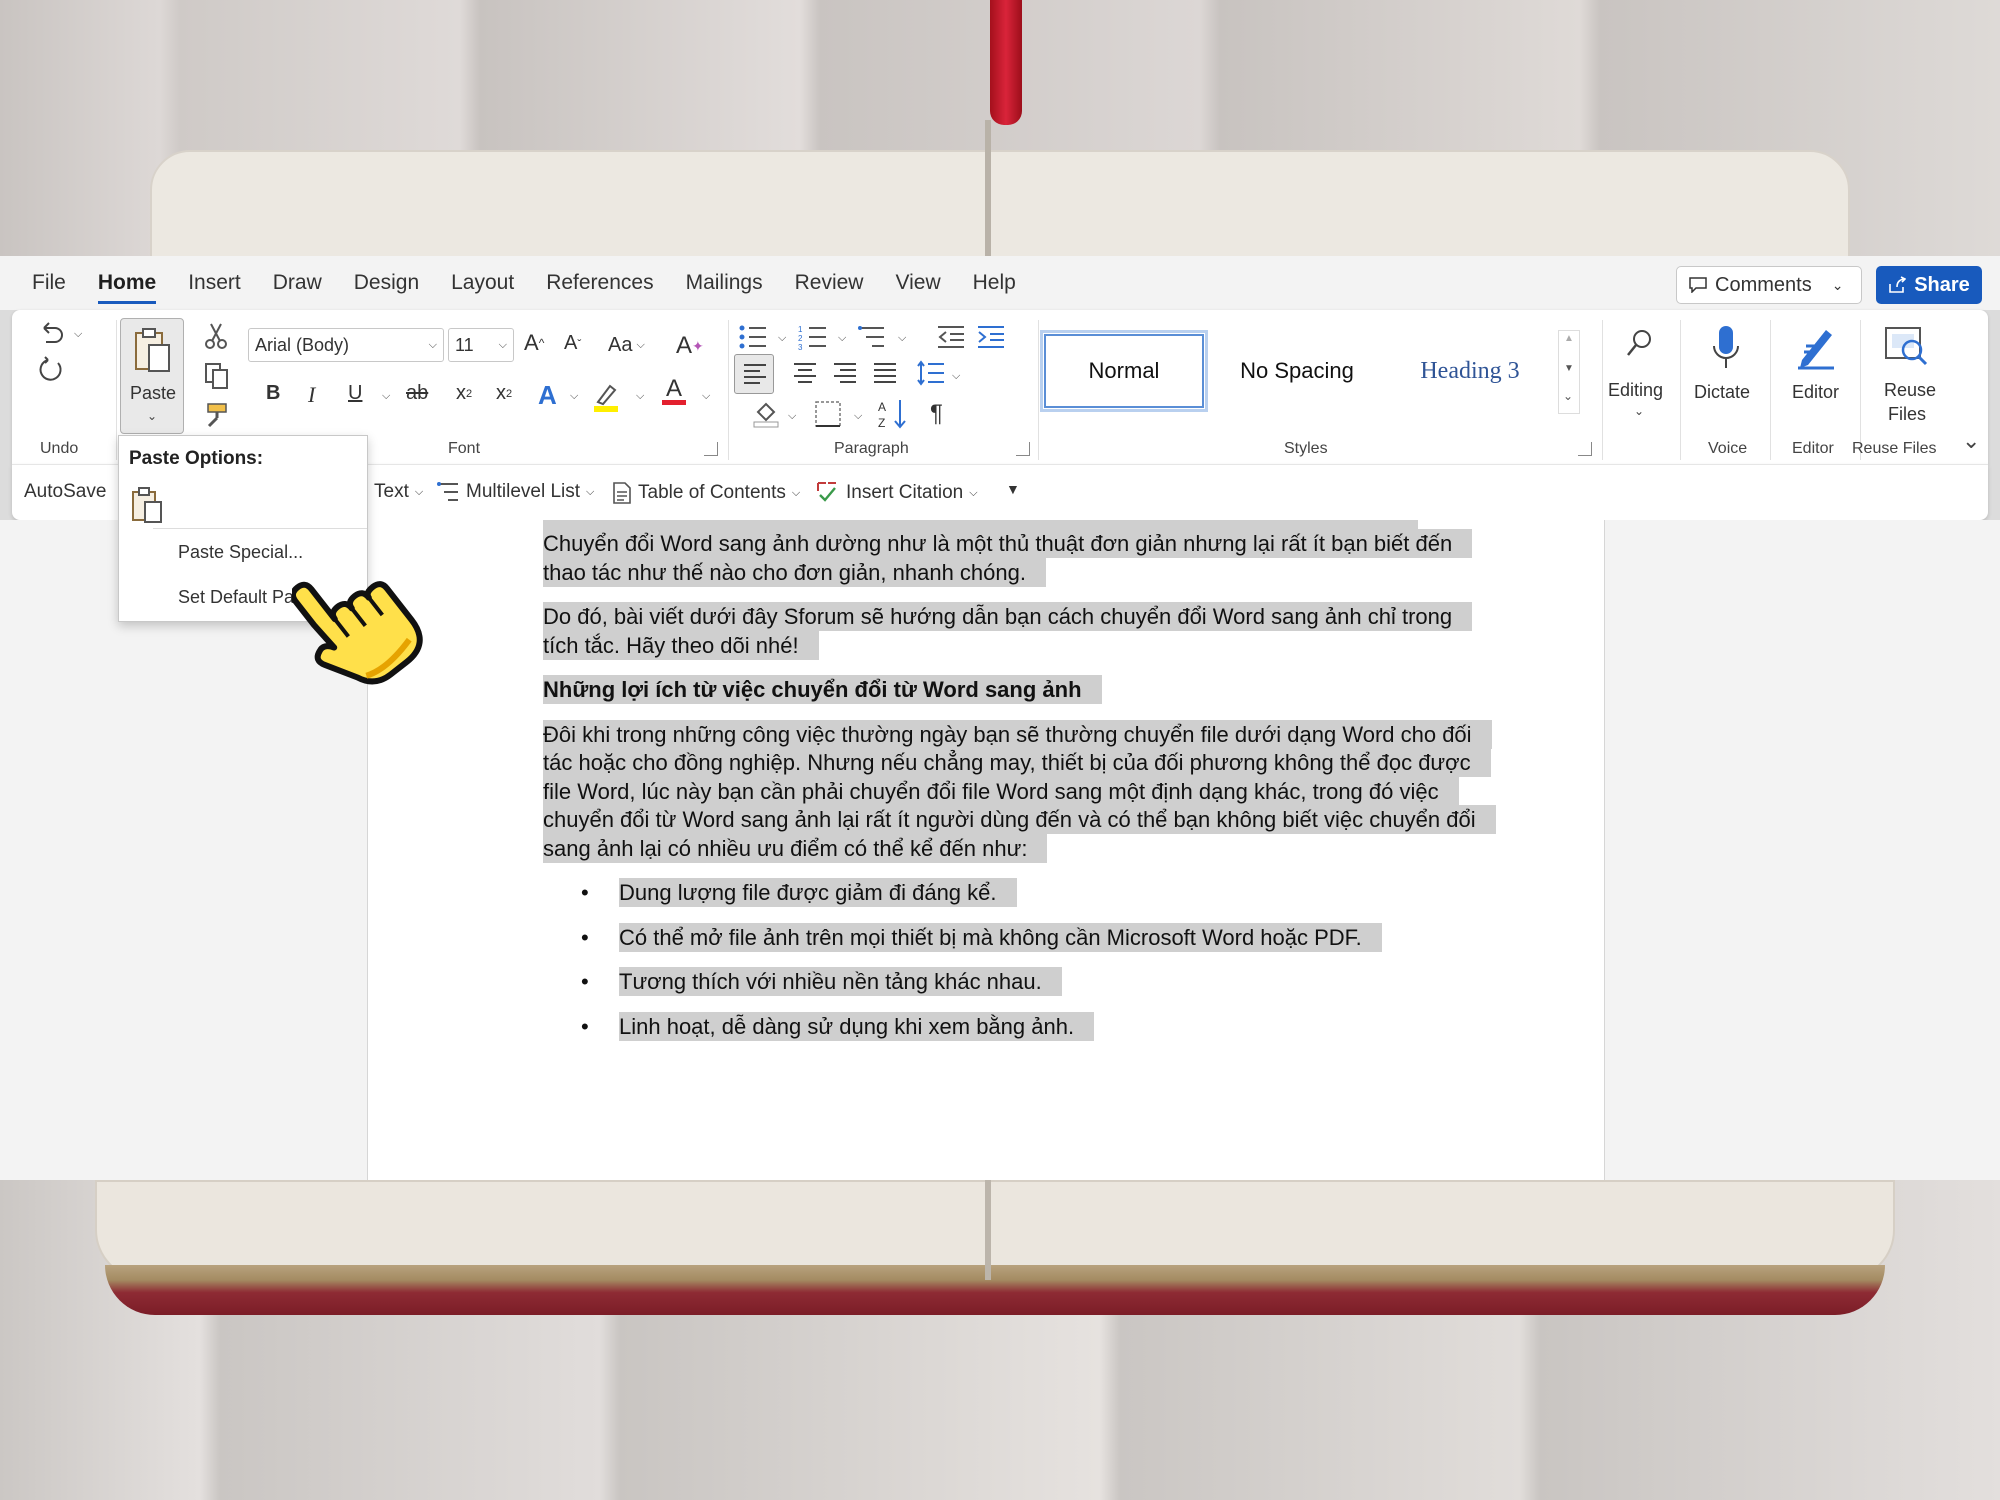 Image resolution: width=2000 pixels, height=1500 pixels. What do you see at coordinates (49, 283) in the screenshot?
I see `tab-file: File` at bounding box center [49, 283].